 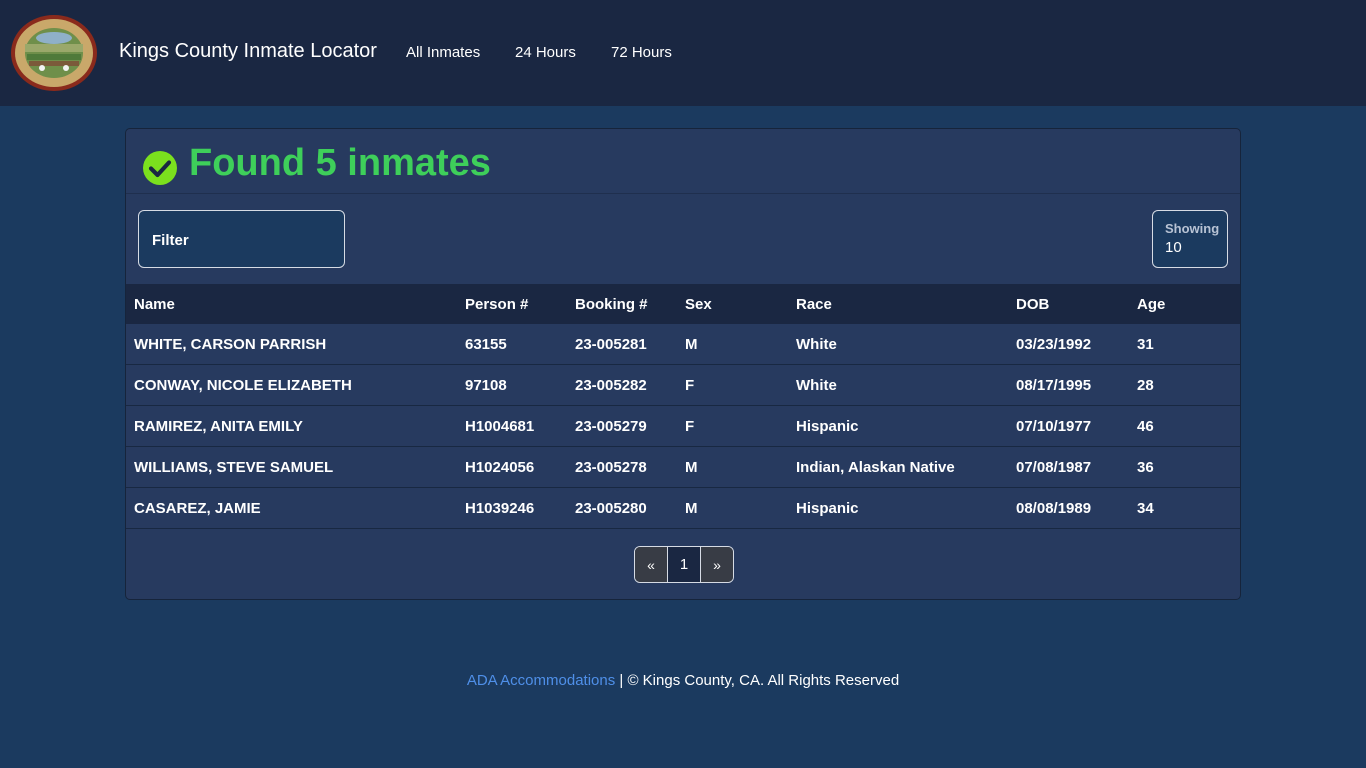 I want to click on showing-select: Showing 10, so click(x=1190, y=239).